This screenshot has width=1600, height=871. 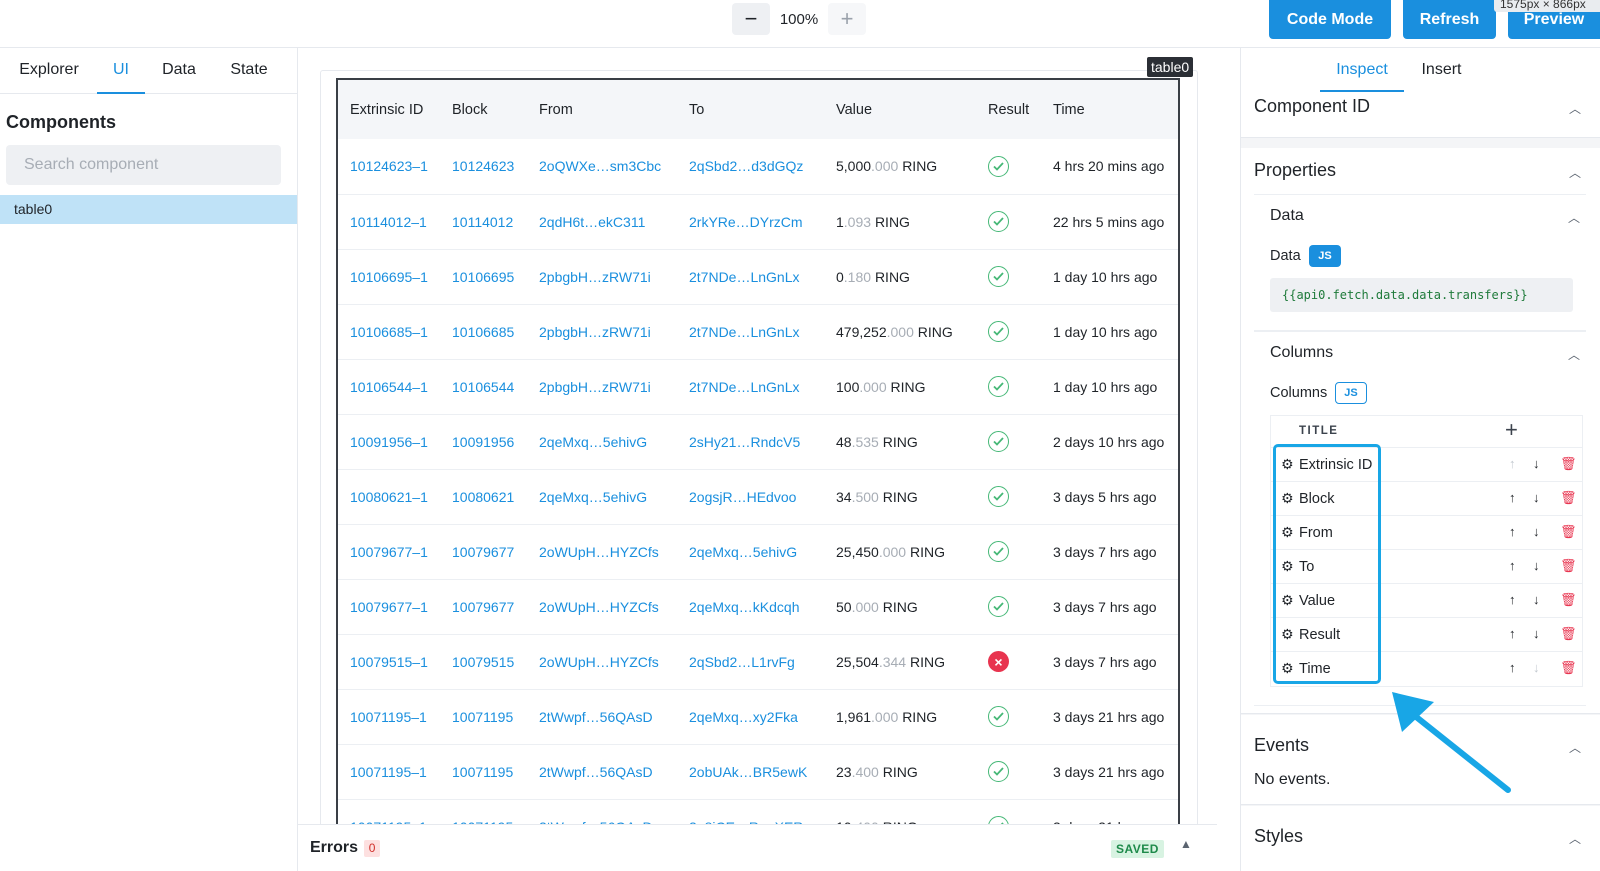 What do you see at coordinates (483, 717) in the screenshot?
I see `block-link: 10071195` at bounding box center [483, 717].